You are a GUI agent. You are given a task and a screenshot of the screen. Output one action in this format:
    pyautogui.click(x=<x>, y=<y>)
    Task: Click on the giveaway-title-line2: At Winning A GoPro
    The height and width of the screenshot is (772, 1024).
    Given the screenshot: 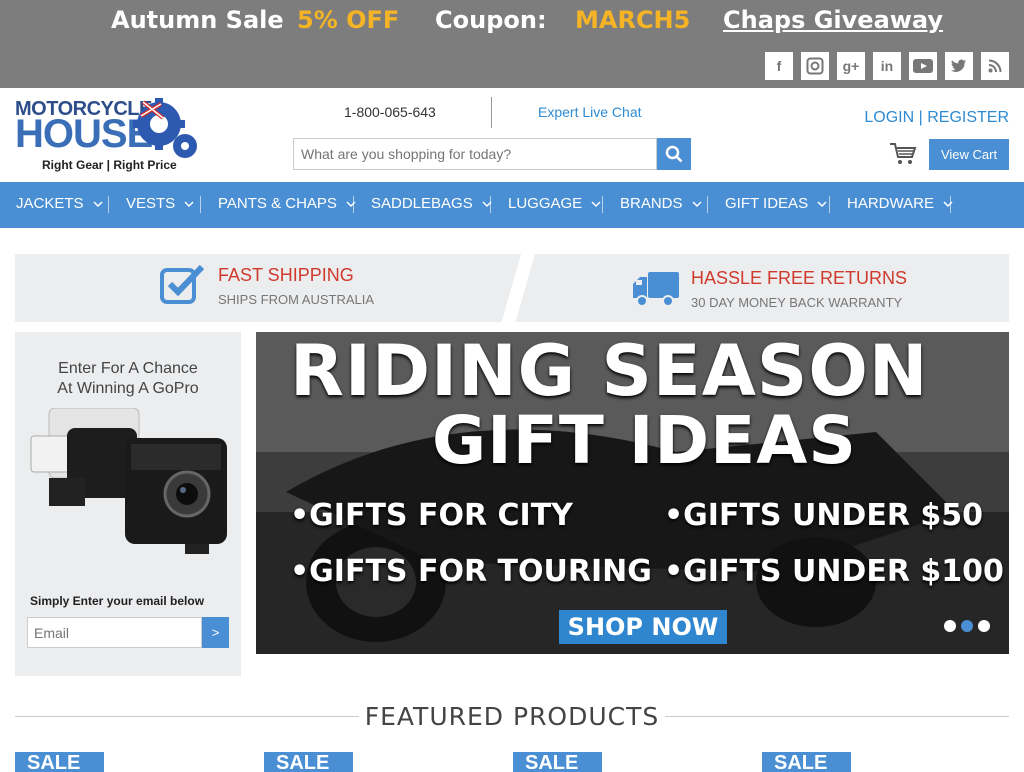 What is the action you would take?
    pyautogui.click(x=128, y=388)
    